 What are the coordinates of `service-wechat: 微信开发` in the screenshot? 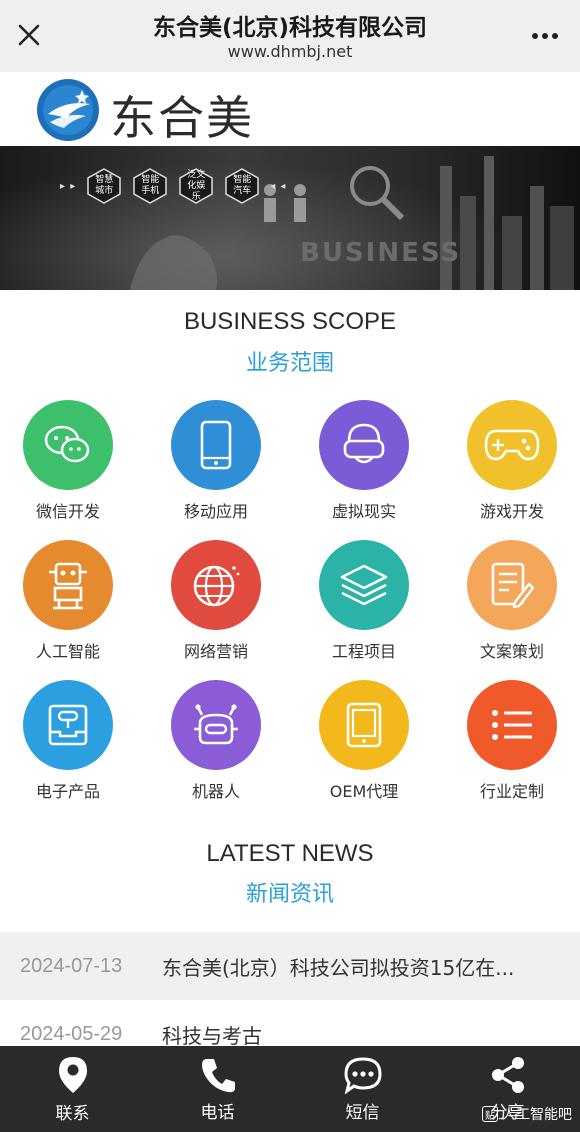 It's located at (68, 461).